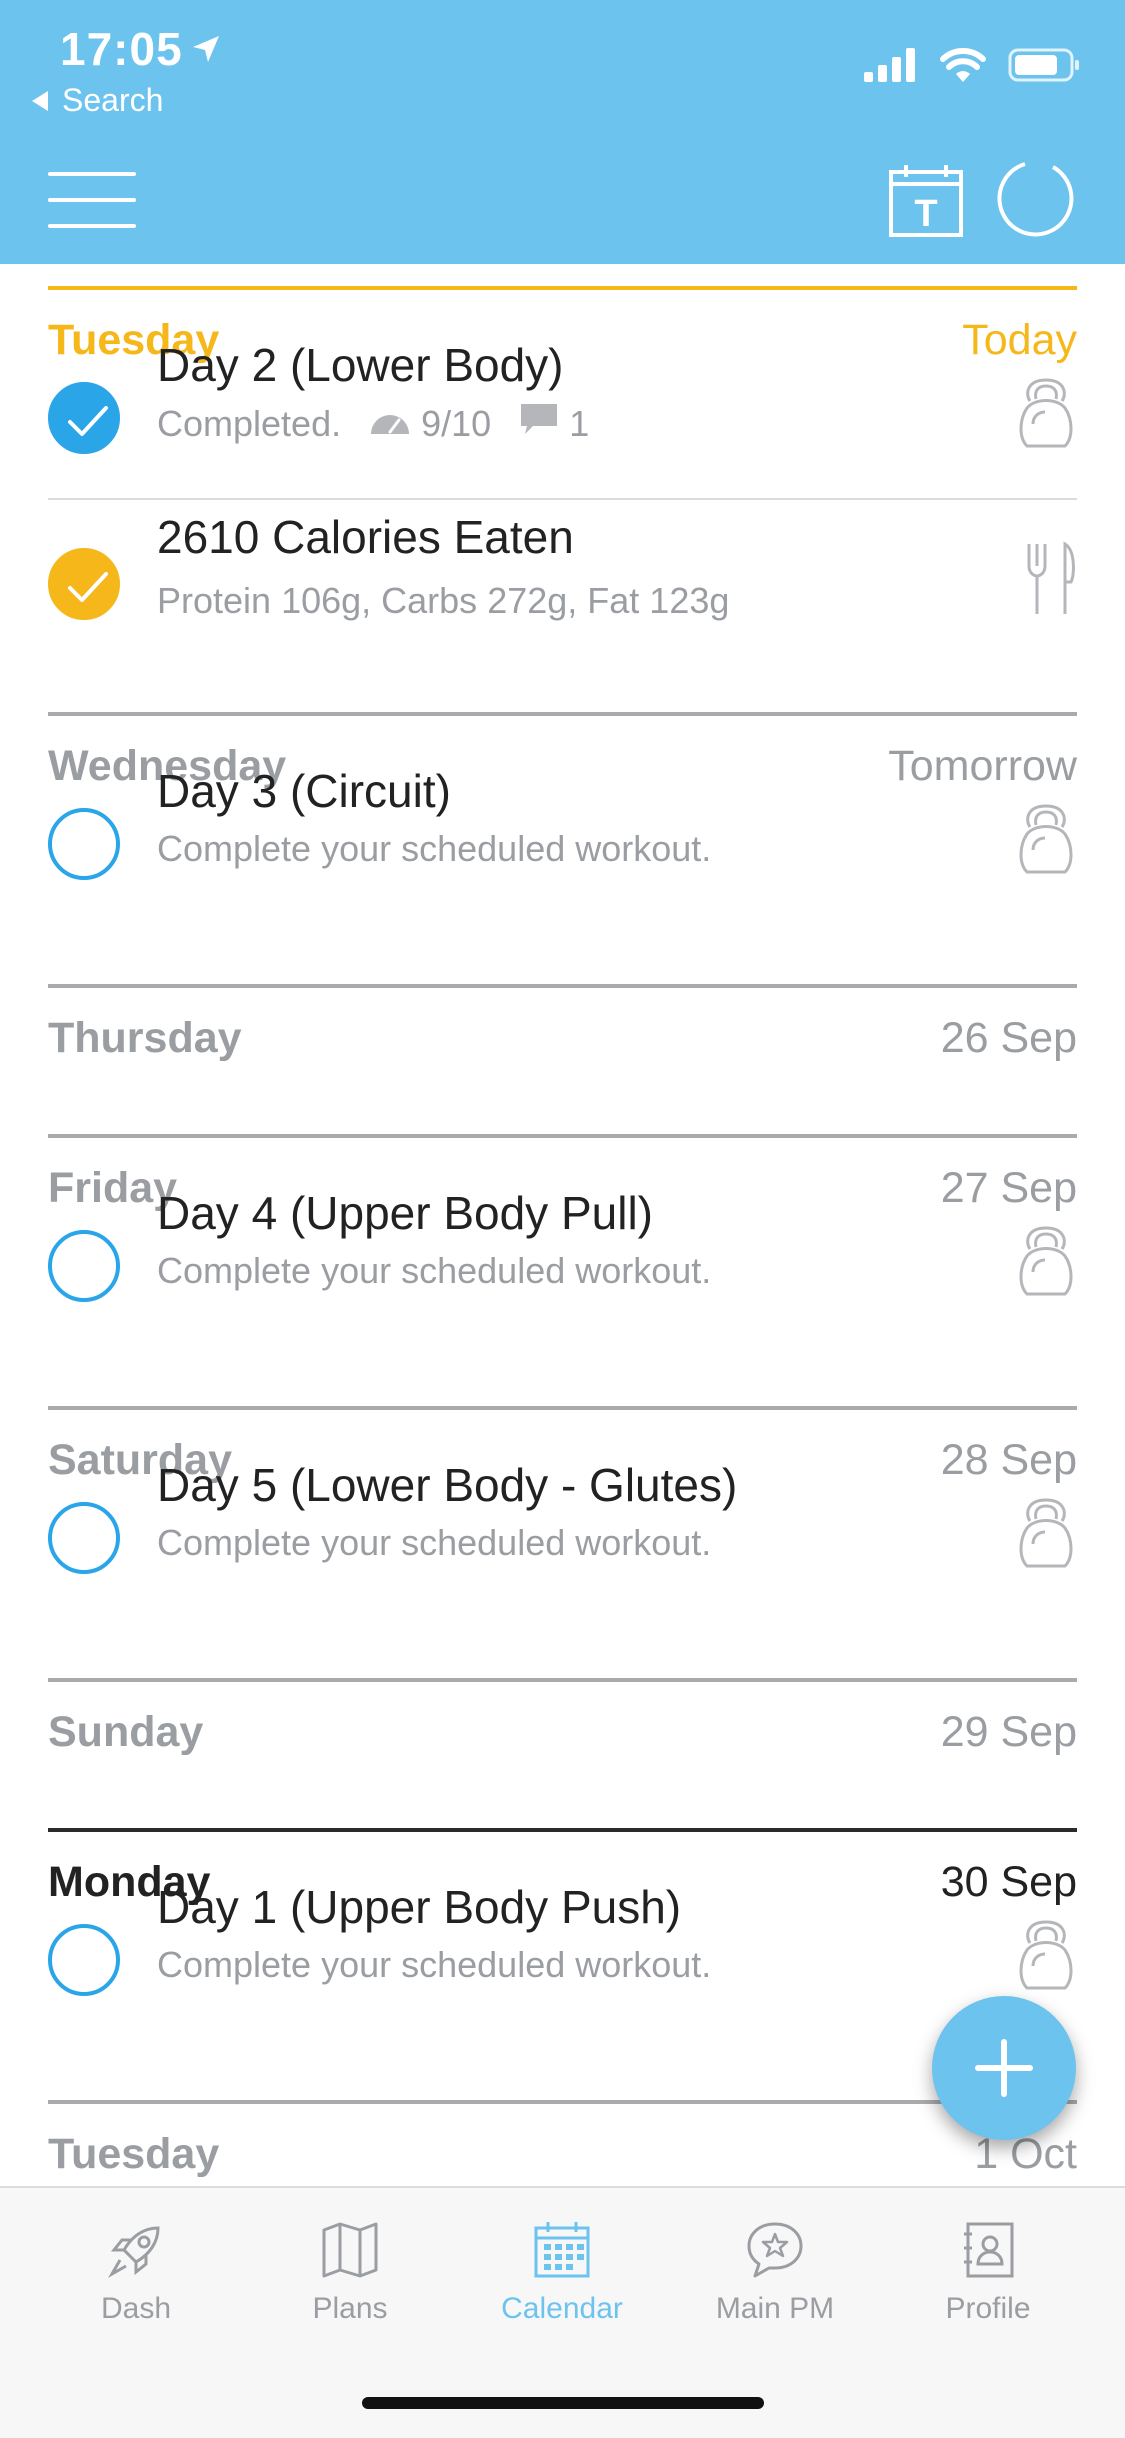 This screenshot has width=1125, height=2438. I want to click on profile-book-icon, so click(988, 2250).